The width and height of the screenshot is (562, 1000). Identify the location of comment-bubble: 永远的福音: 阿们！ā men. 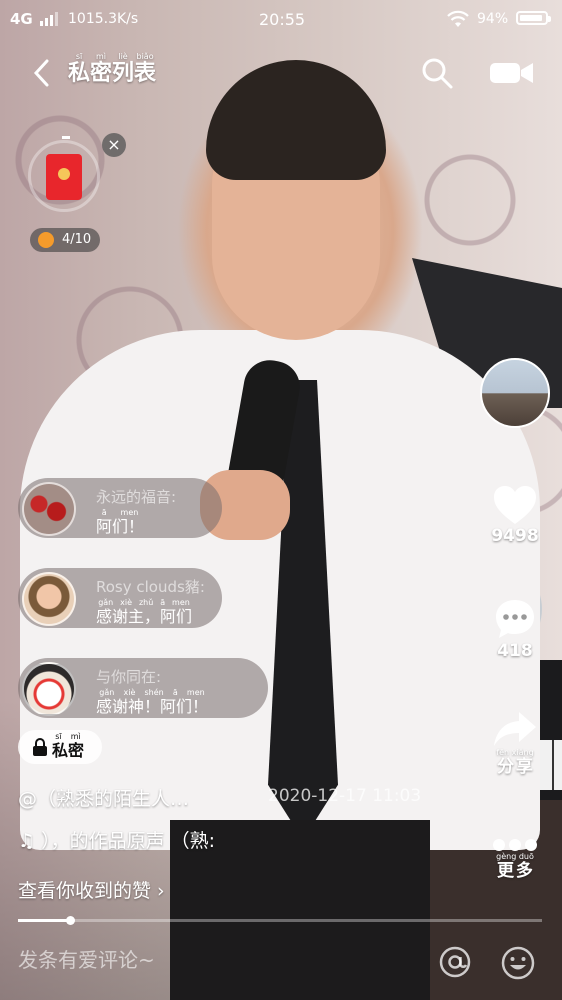
(120, 508).